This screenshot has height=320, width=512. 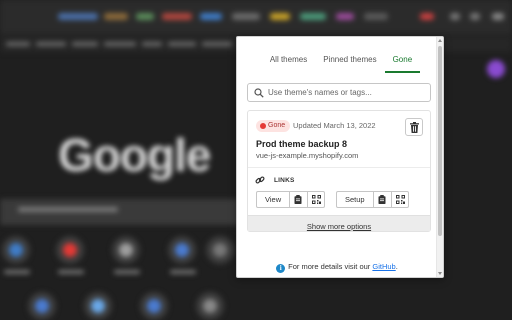 I want to click on theme-tabs: All themes Pinned themes Gone, so click(x=340, y=55).